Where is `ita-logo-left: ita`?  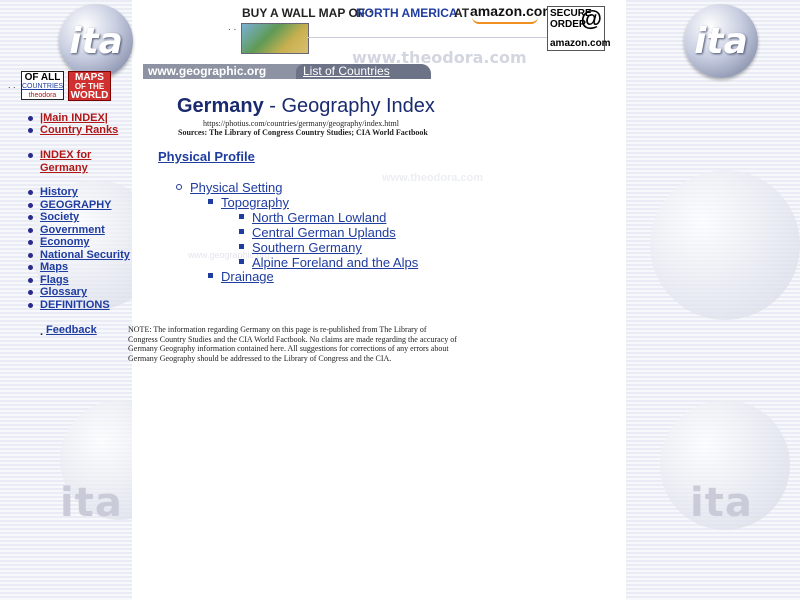
ita-logo-left: ita is located at coordinates (96, 41).